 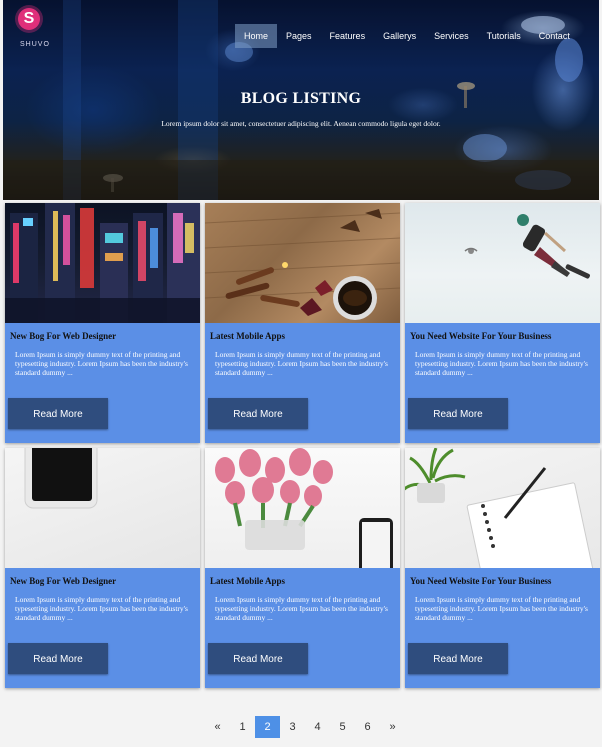 I want to click on brand-logo: S, so click(x=29, y=19).